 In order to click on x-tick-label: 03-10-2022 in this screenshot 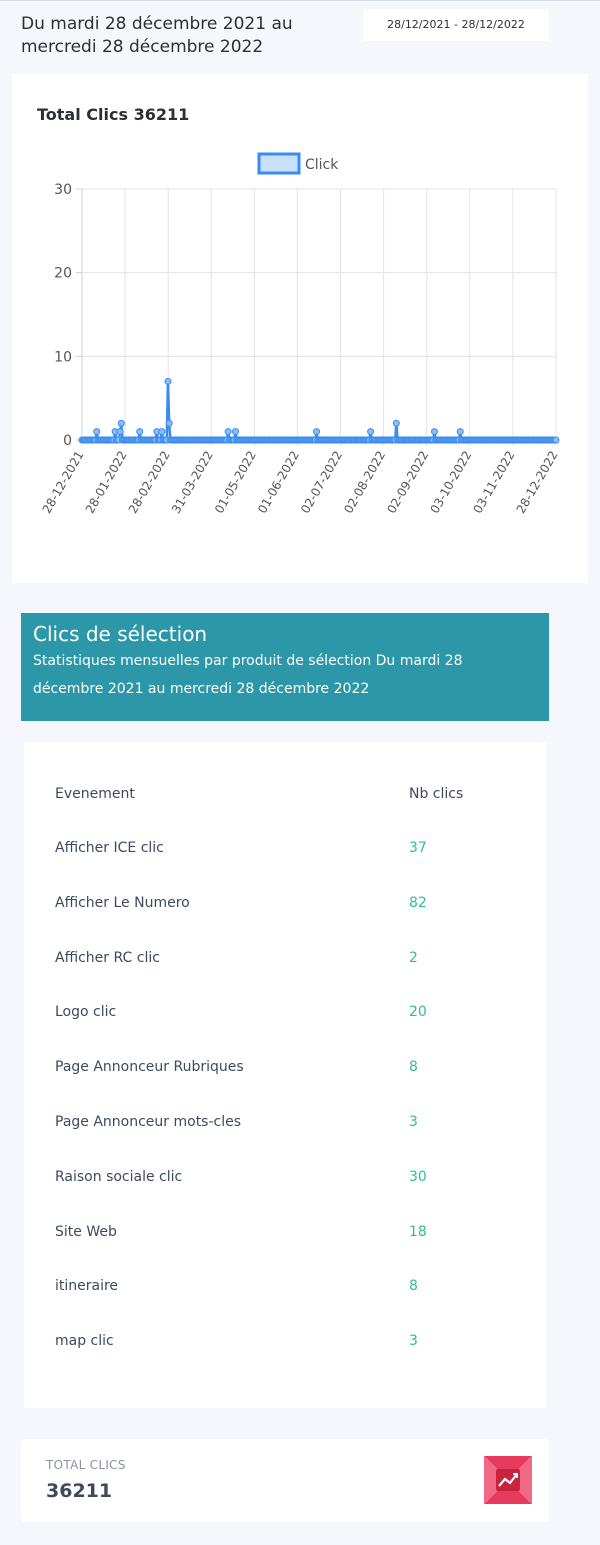, I will do `click(450, 482)`.